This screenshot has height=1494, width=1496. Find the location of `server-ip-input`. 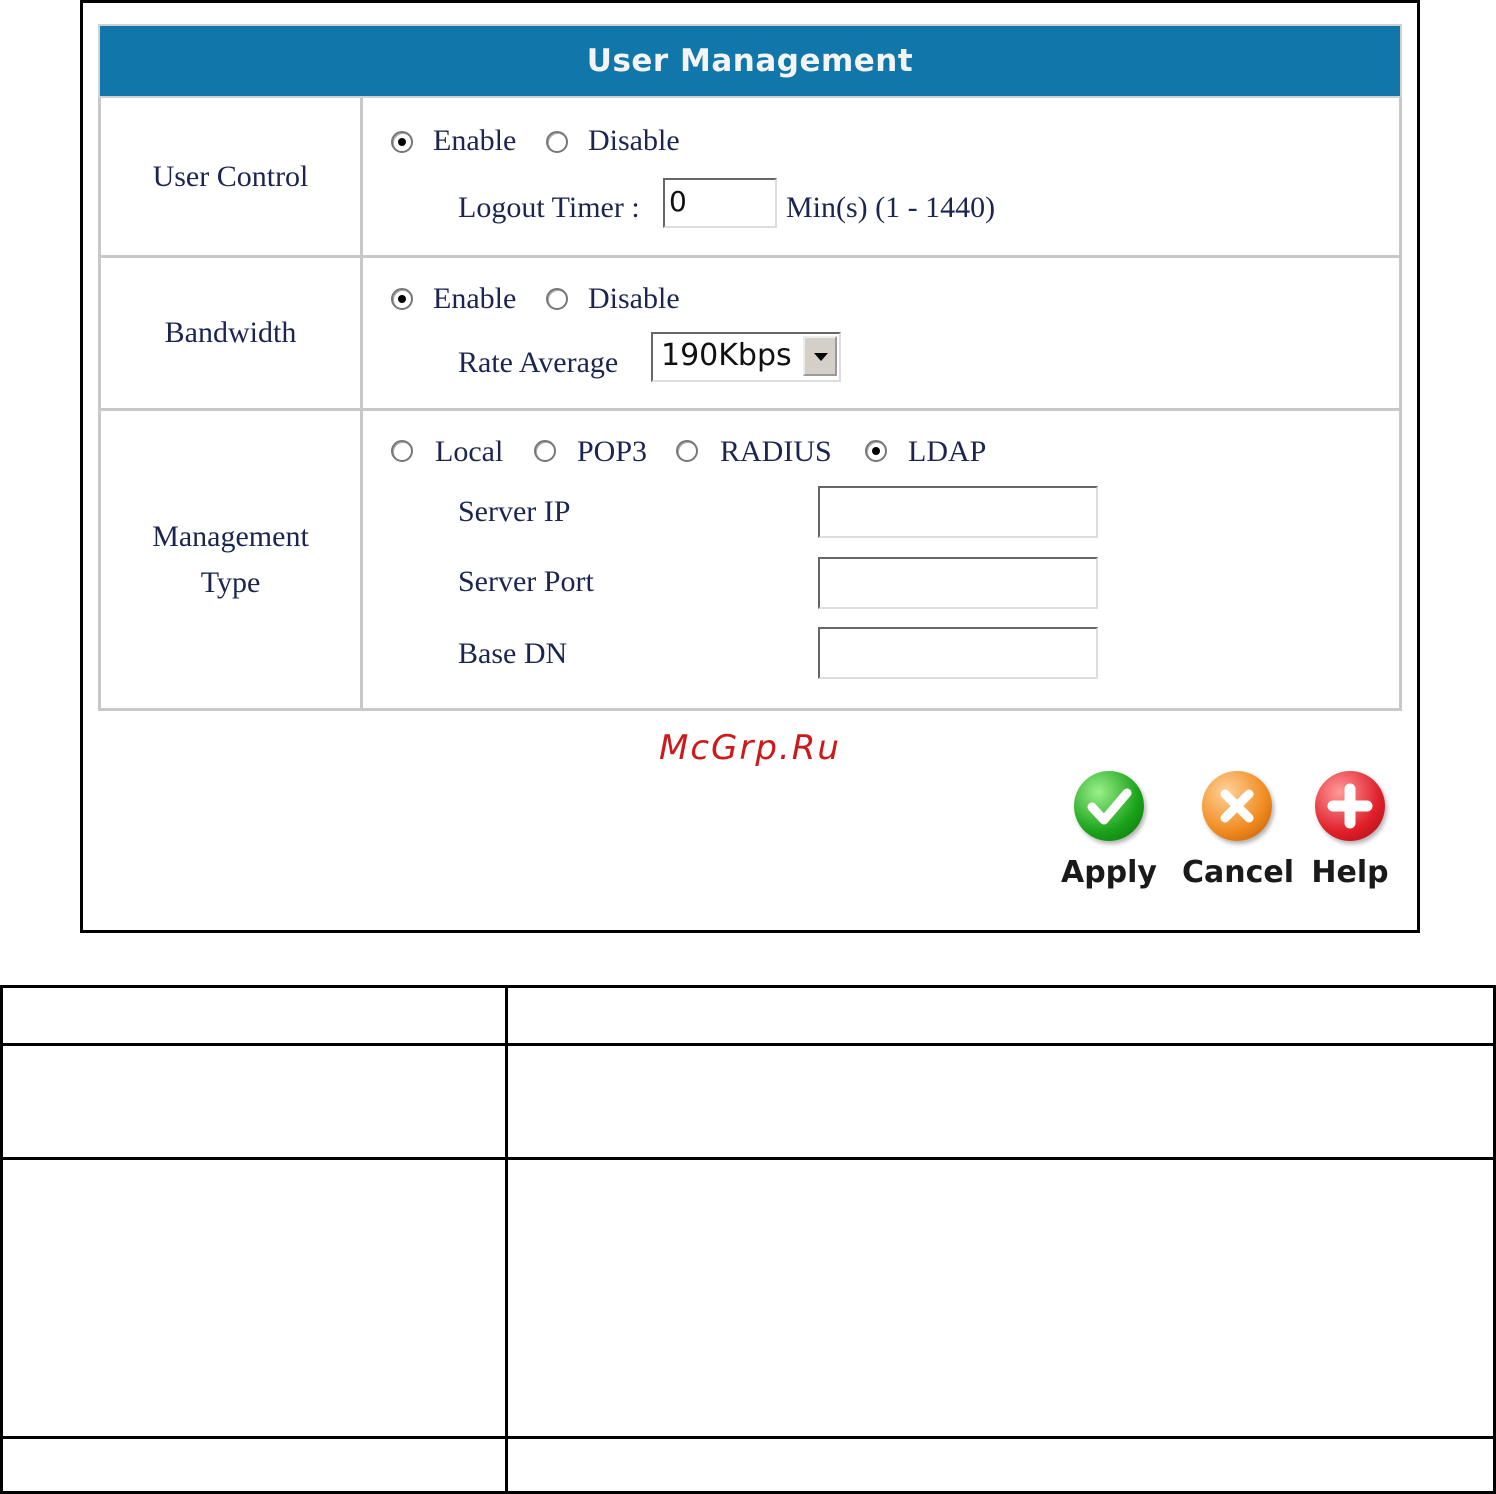

server-ip-input is located at coordinates (958, 512).